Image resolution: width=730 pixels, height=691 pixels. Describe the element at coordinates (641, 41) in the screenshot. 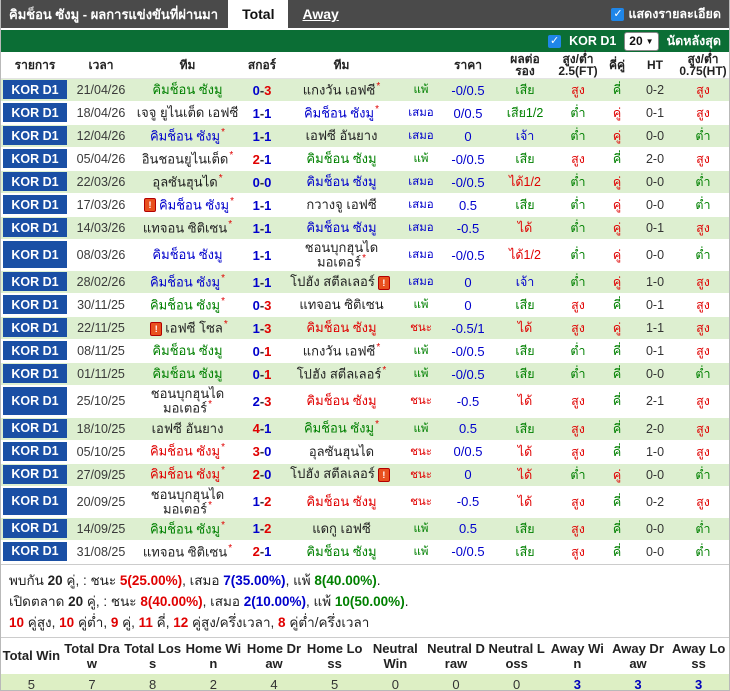

I see `matches-count-select: 20 ▼` at that location.